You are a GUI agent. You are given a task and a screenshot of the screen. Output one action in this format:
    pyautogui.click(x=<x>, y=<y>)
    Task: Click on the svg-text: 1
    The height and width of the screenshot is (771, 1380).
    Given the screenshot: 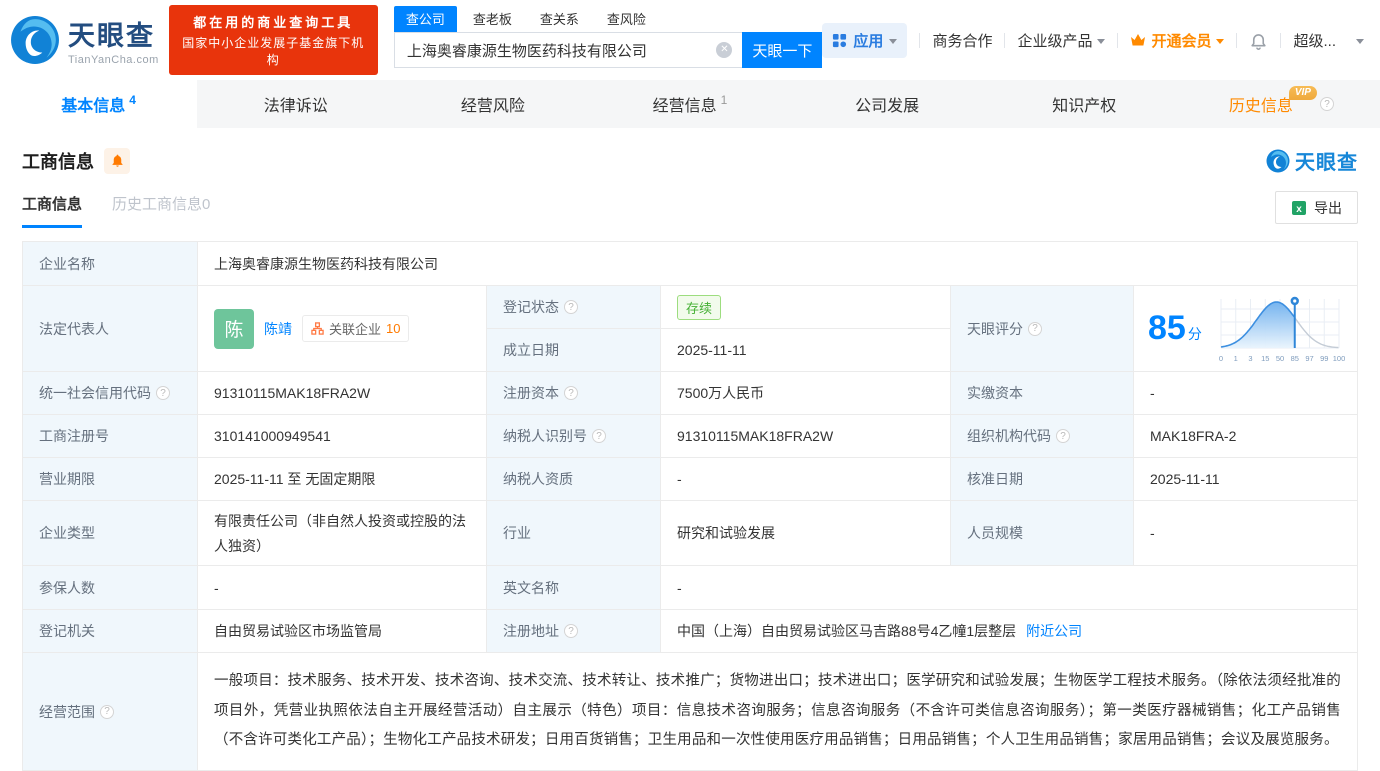 What is the action you would take?
    pyautogui.click(x=1236, y=358)
    